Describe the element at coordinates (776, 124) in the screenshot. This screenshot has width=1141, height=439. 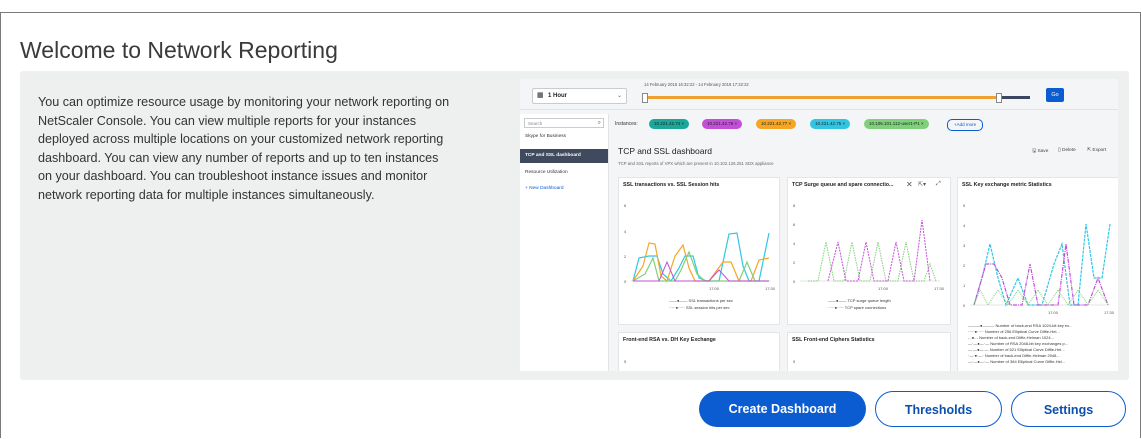
I see `instance-chip: 10.221.42.77 ×` at that location.